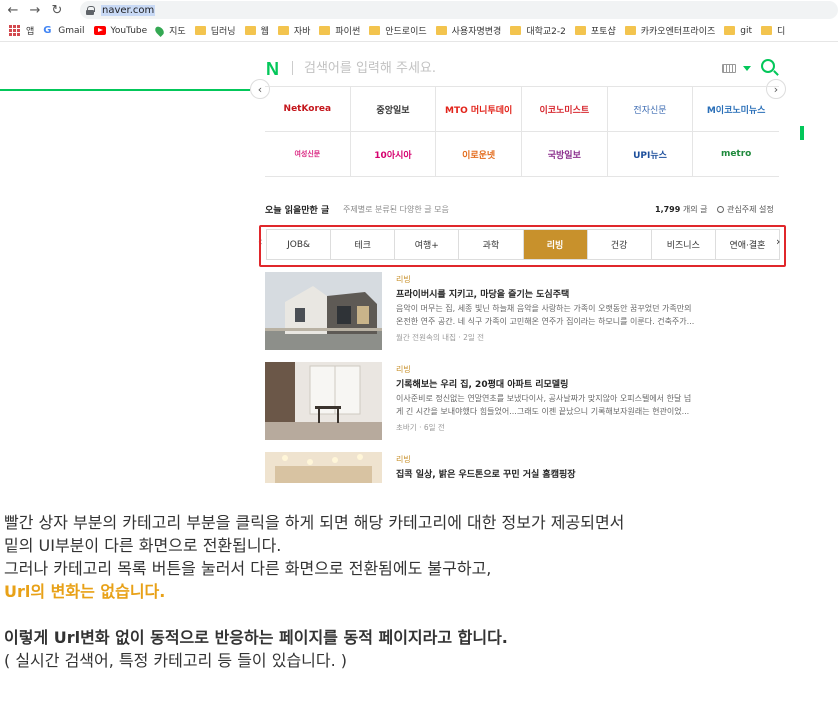 The height and width of the screenshot is (707, 838). What do you see at coordinates (35, 10) in the screenshot?
I see `forward-arrow-icon: →` at bounding box center [35, 10].